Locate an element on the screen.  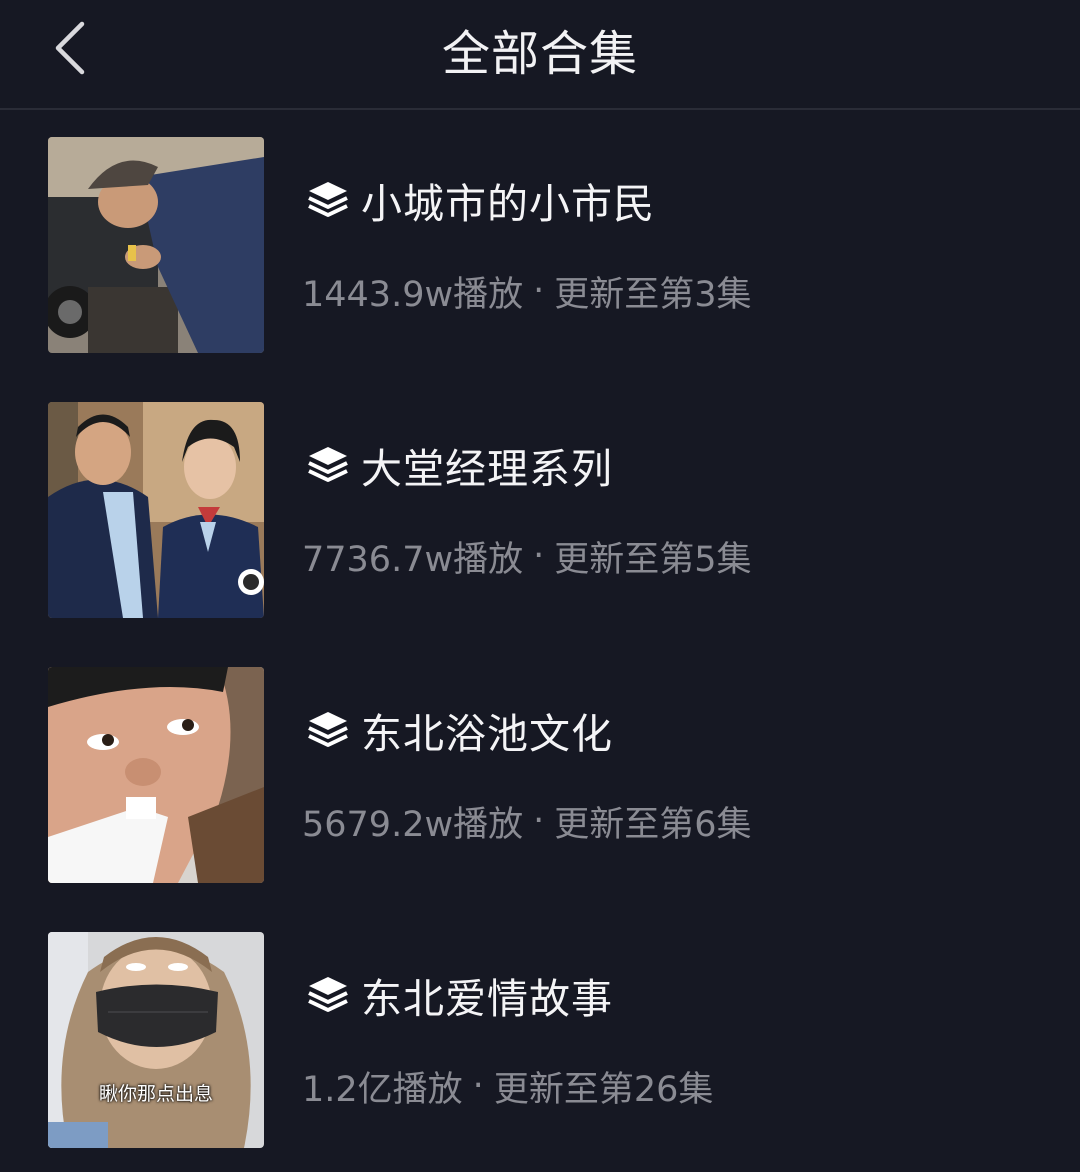
collection-title-row: 东北爱情故事 is located at coordinates (459, 996).